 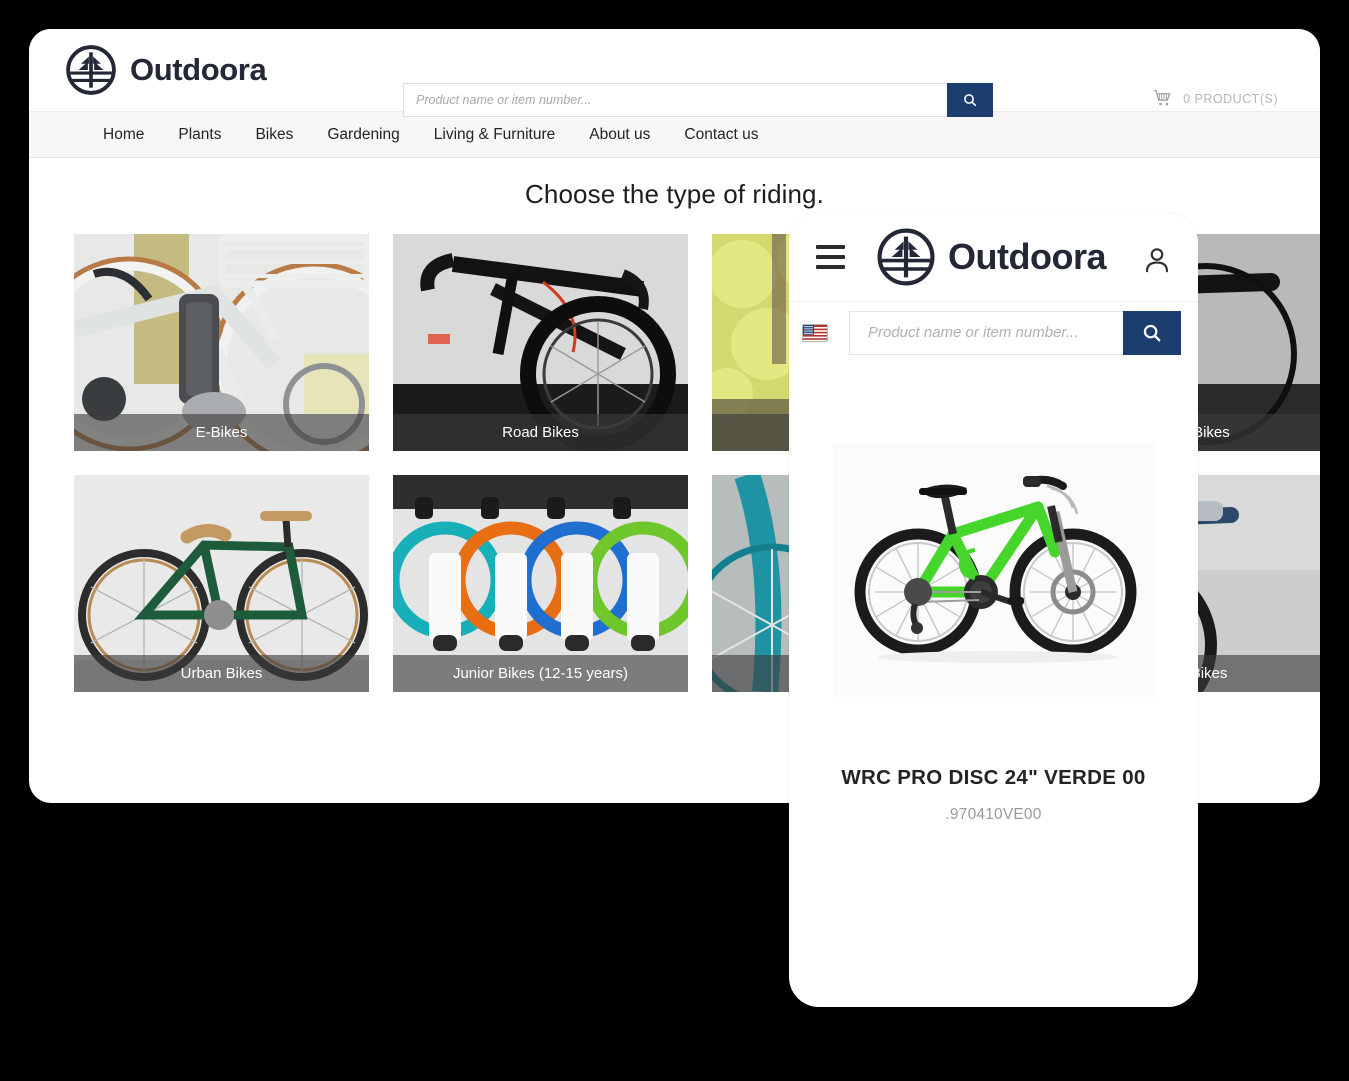 What do you see at coordinates (199, 135) in the screenshot?
I see `nav-item-plants: Plants` at bounding box center [199, 135].